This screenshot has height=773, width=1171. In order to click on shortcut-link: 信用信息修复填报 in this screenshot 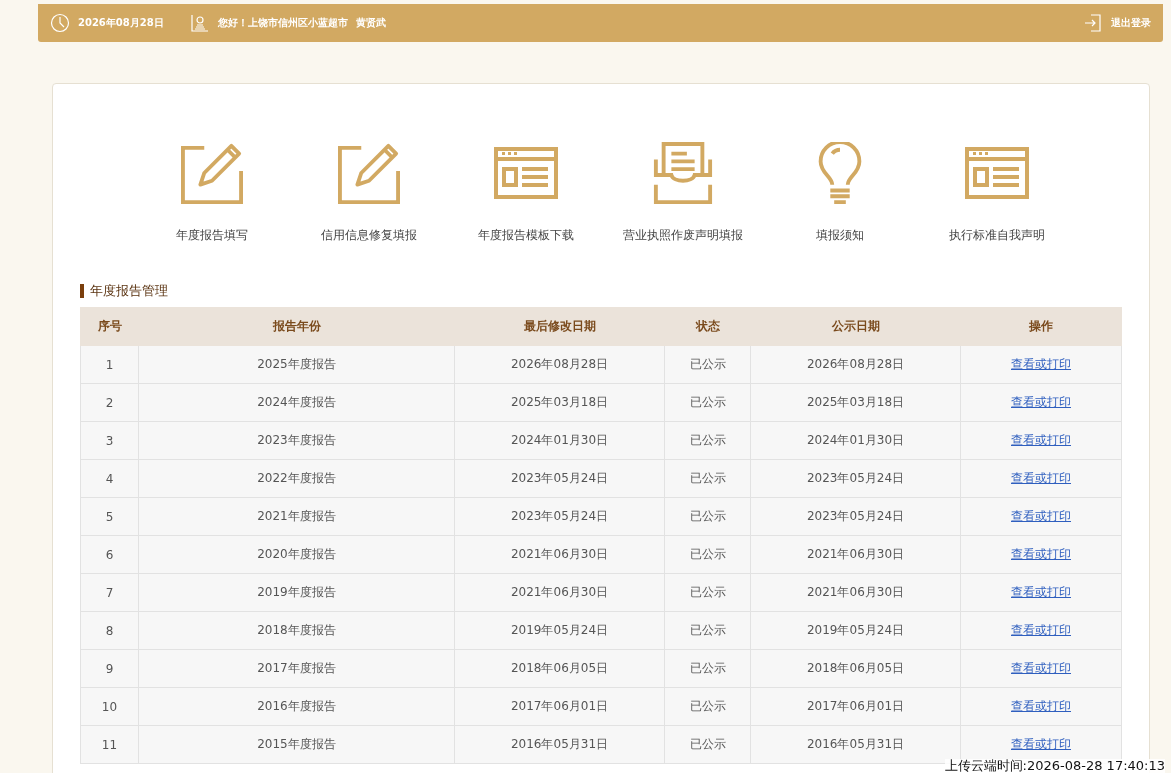, I will do `click(368, 193)`.